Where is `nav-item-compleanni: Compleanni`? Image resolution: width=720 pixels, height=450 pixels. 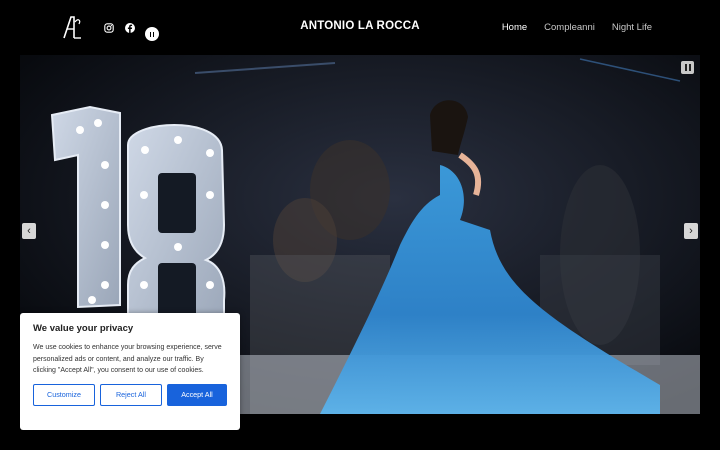 nav-item-compleanni: Compleanni is located at coordinates (569, 27).